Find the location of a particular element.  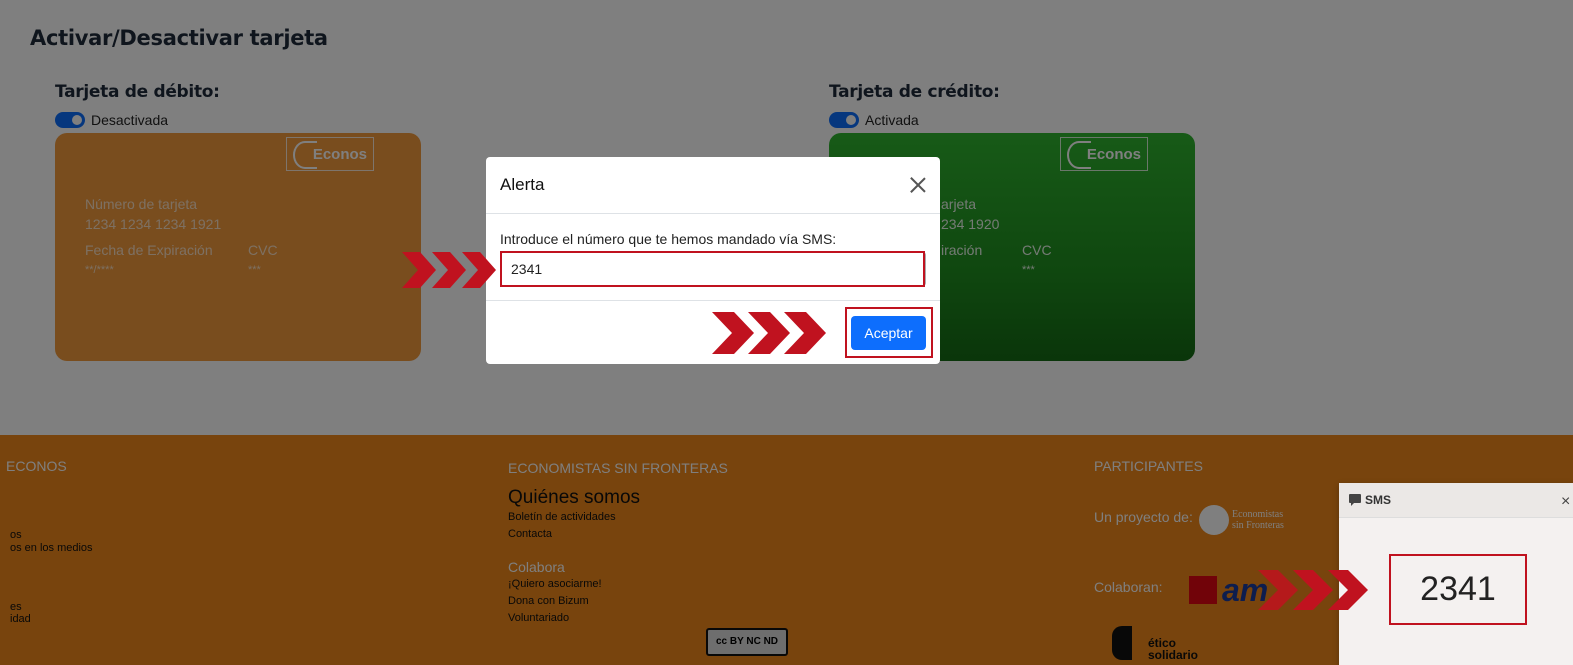

close-icon: × is located at coordinates (1565, 502).